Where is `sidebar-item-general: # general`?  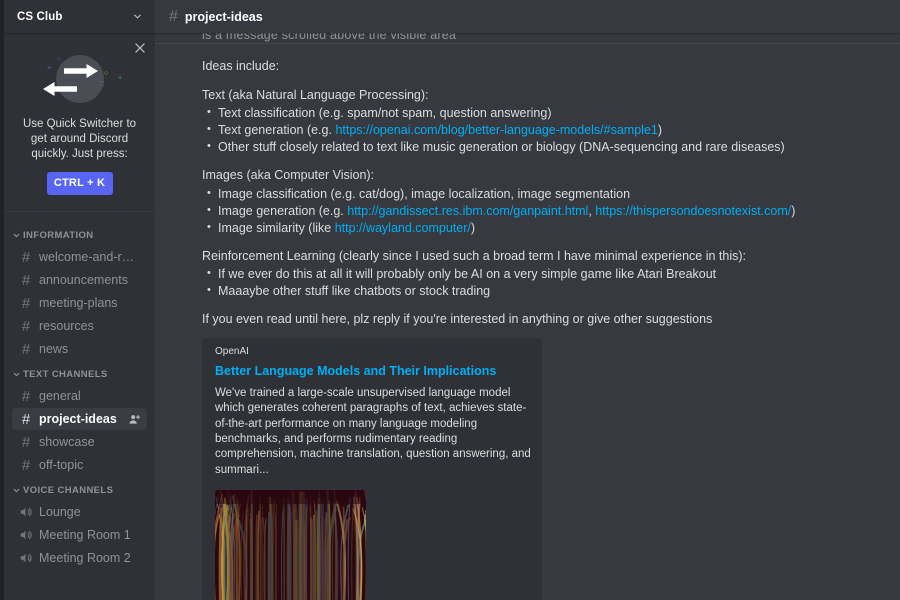 sidebar-item-general: # general is located at coordinates (79, 396).